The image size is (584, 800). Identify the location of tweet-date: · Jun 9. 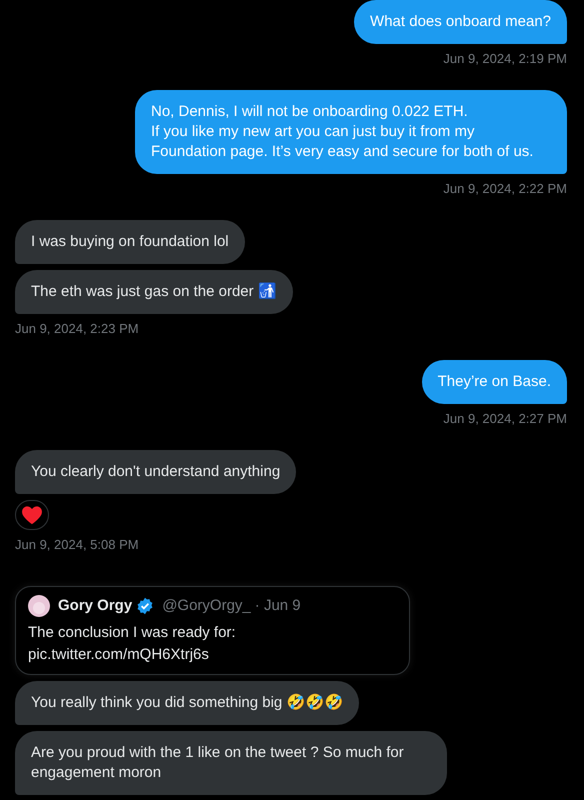
(277, 606).